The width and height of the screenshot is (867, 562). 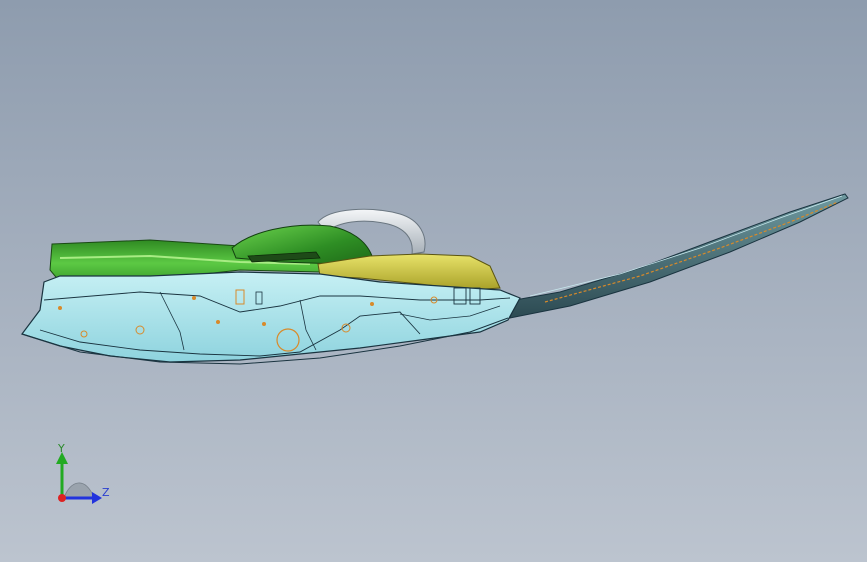 What do you see at coordinates (79, 478) in the screenshot?
I see `triad-graphic` at bounding box center [79, 478].